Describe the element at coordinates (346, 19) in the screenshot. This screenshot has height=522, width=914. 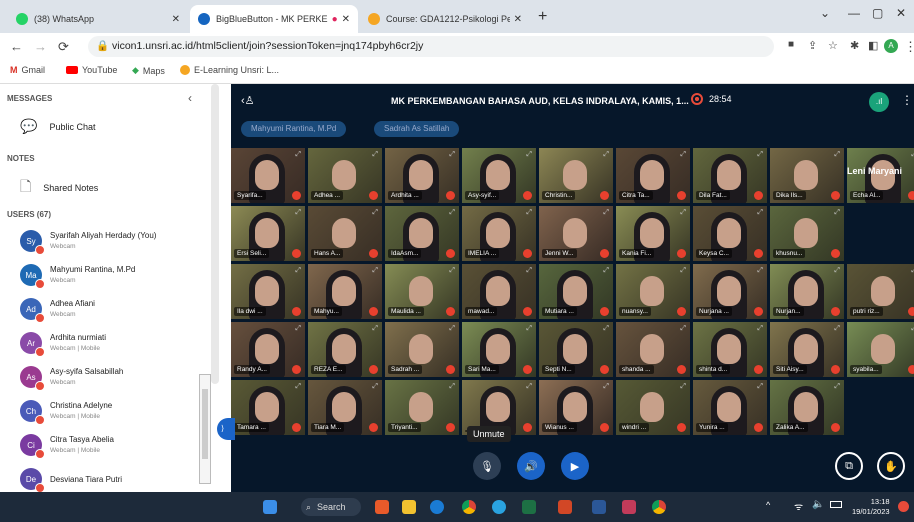
I see `close-icon: ✕` at that location.